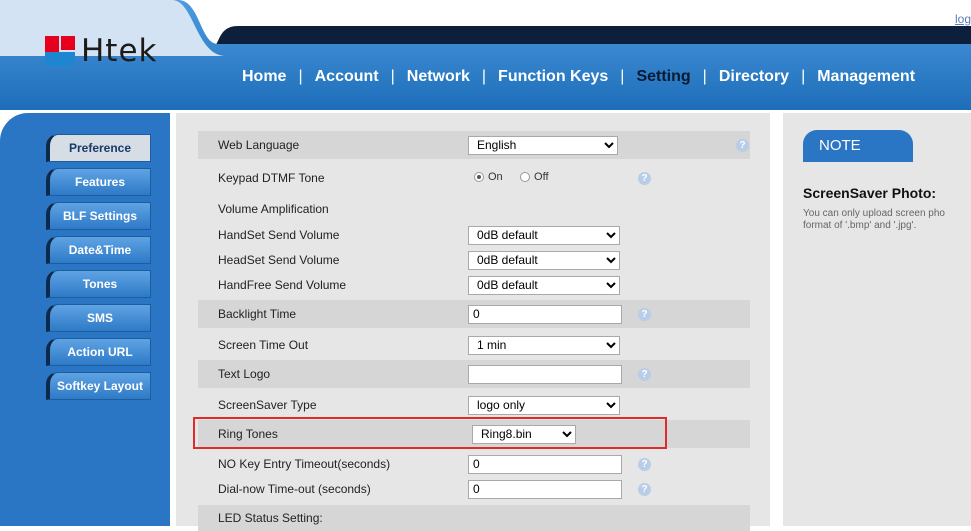 Image resolution: width=971 pixels, height=531 pixels. I want to click on handset-send-select: 0dB default, so click(544, 235).